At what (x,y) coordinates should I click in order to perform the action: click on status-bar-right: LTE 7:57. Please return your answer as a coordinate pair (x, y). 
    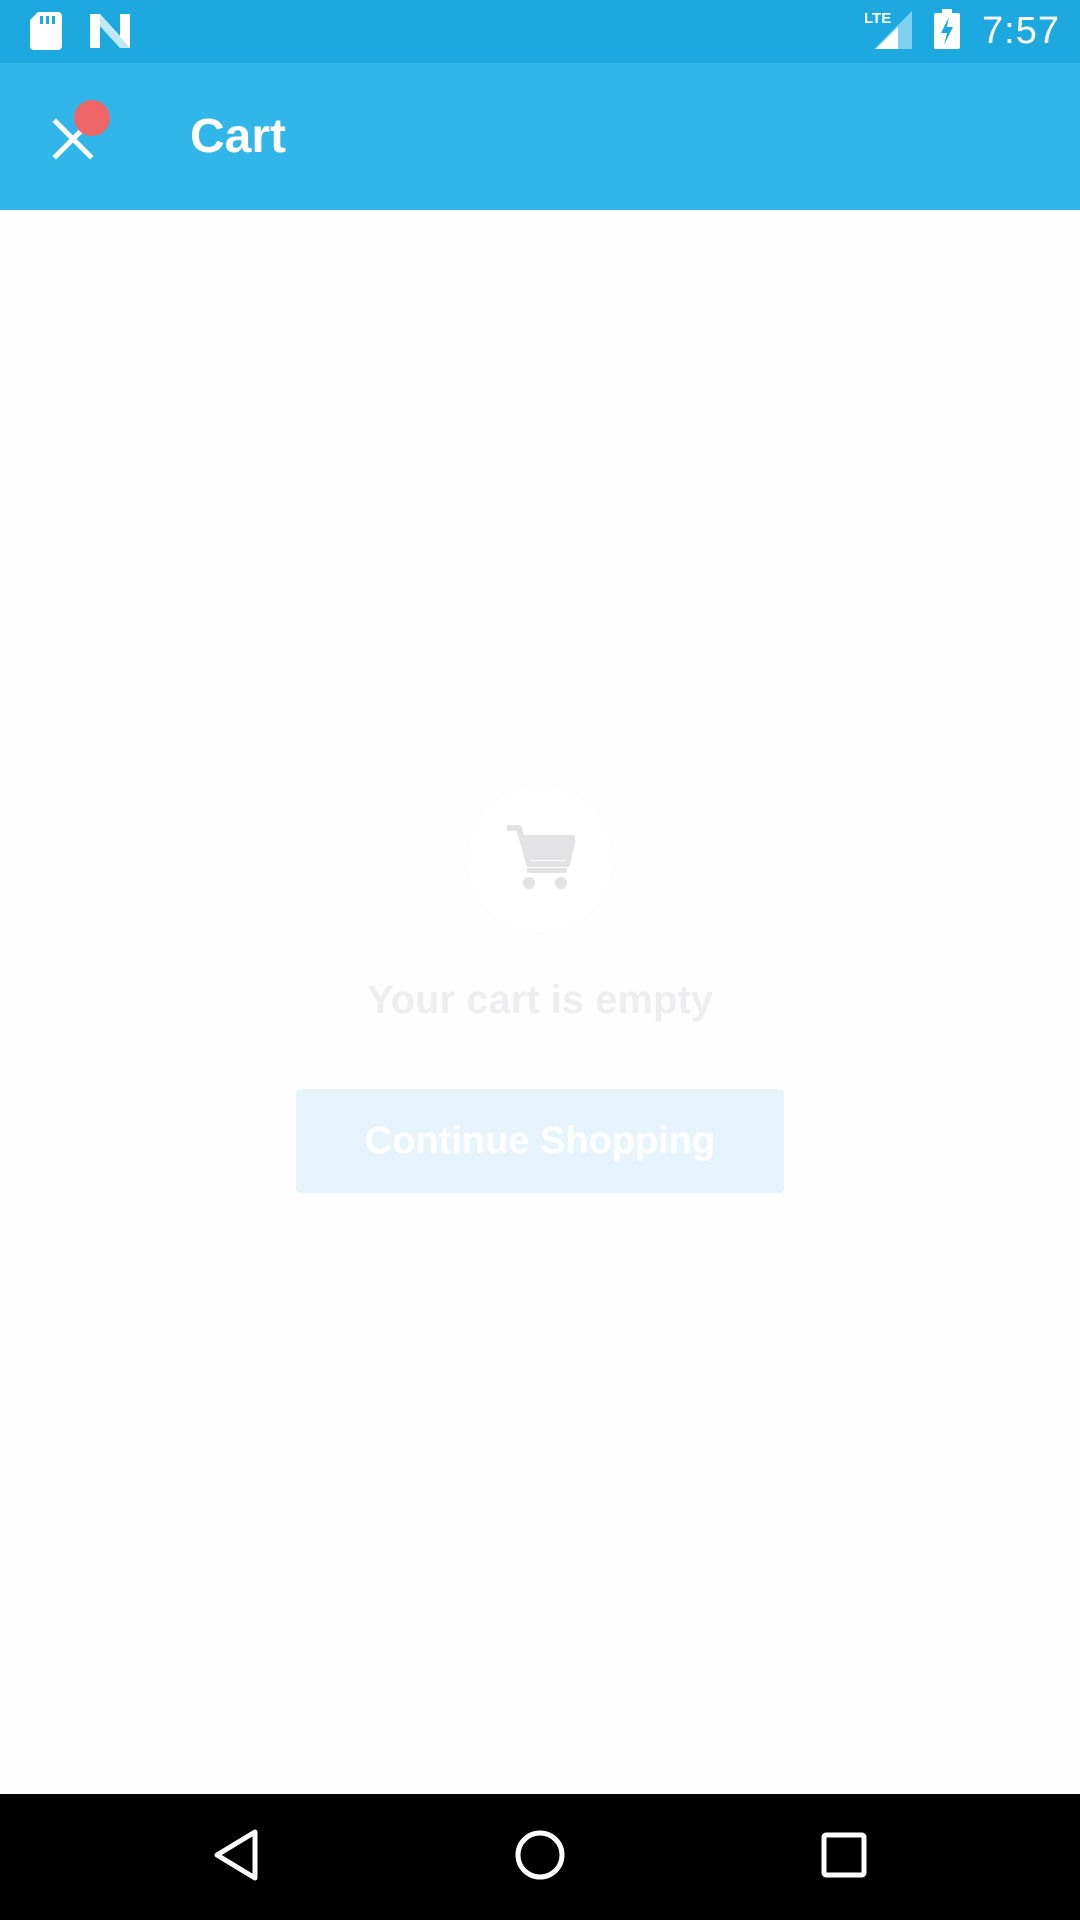
    Looking at the image, I should click on (962, 31).